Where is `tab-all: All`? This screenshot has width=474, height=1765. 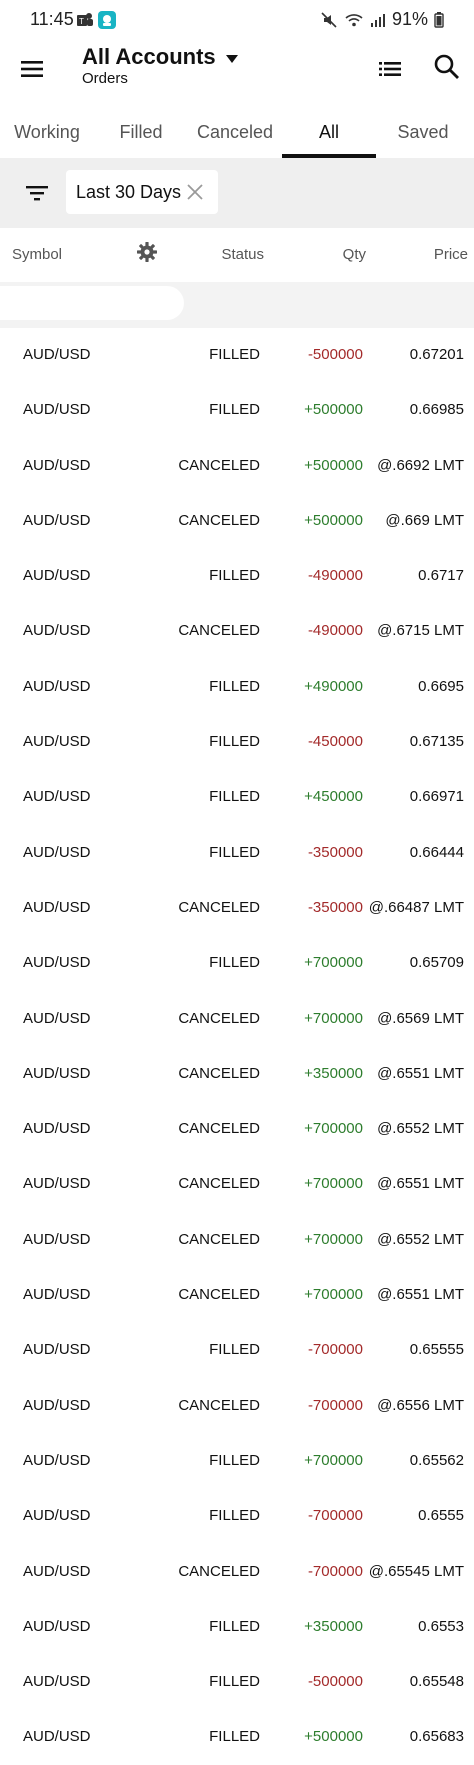 tab-all: All is located at coordinates (329, 132).